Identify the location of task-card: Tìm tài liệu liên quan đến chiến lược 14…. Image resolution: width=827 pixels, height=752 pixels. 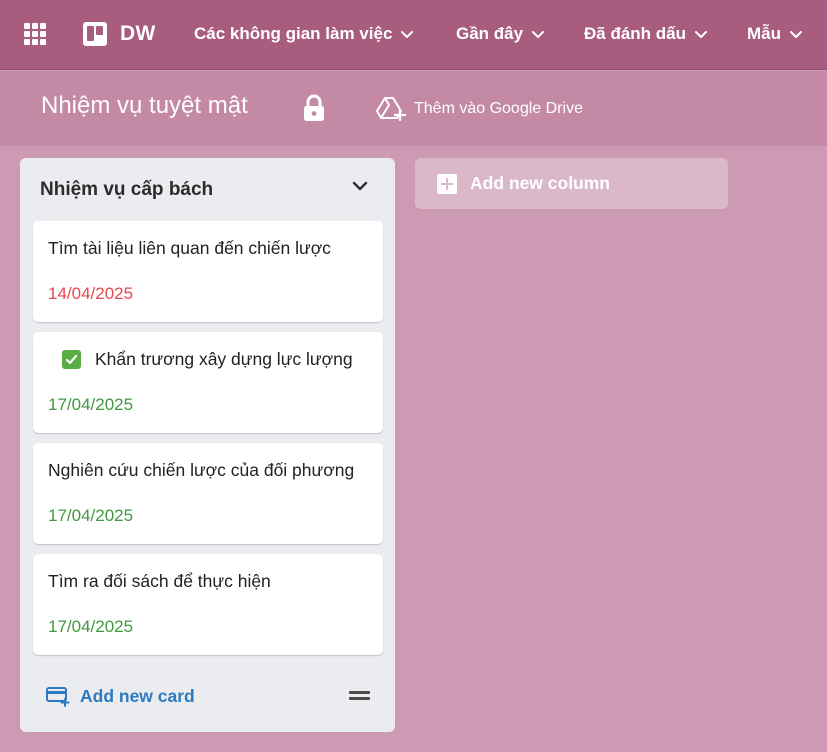
(208, 271).